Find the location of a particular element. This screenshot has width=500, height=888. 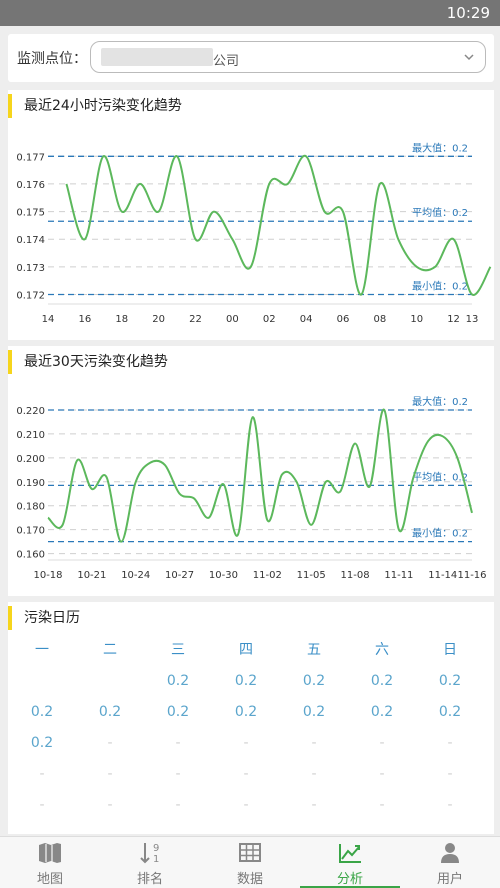

y-tick-label: 0.170 is located at coordinates (30, 531).